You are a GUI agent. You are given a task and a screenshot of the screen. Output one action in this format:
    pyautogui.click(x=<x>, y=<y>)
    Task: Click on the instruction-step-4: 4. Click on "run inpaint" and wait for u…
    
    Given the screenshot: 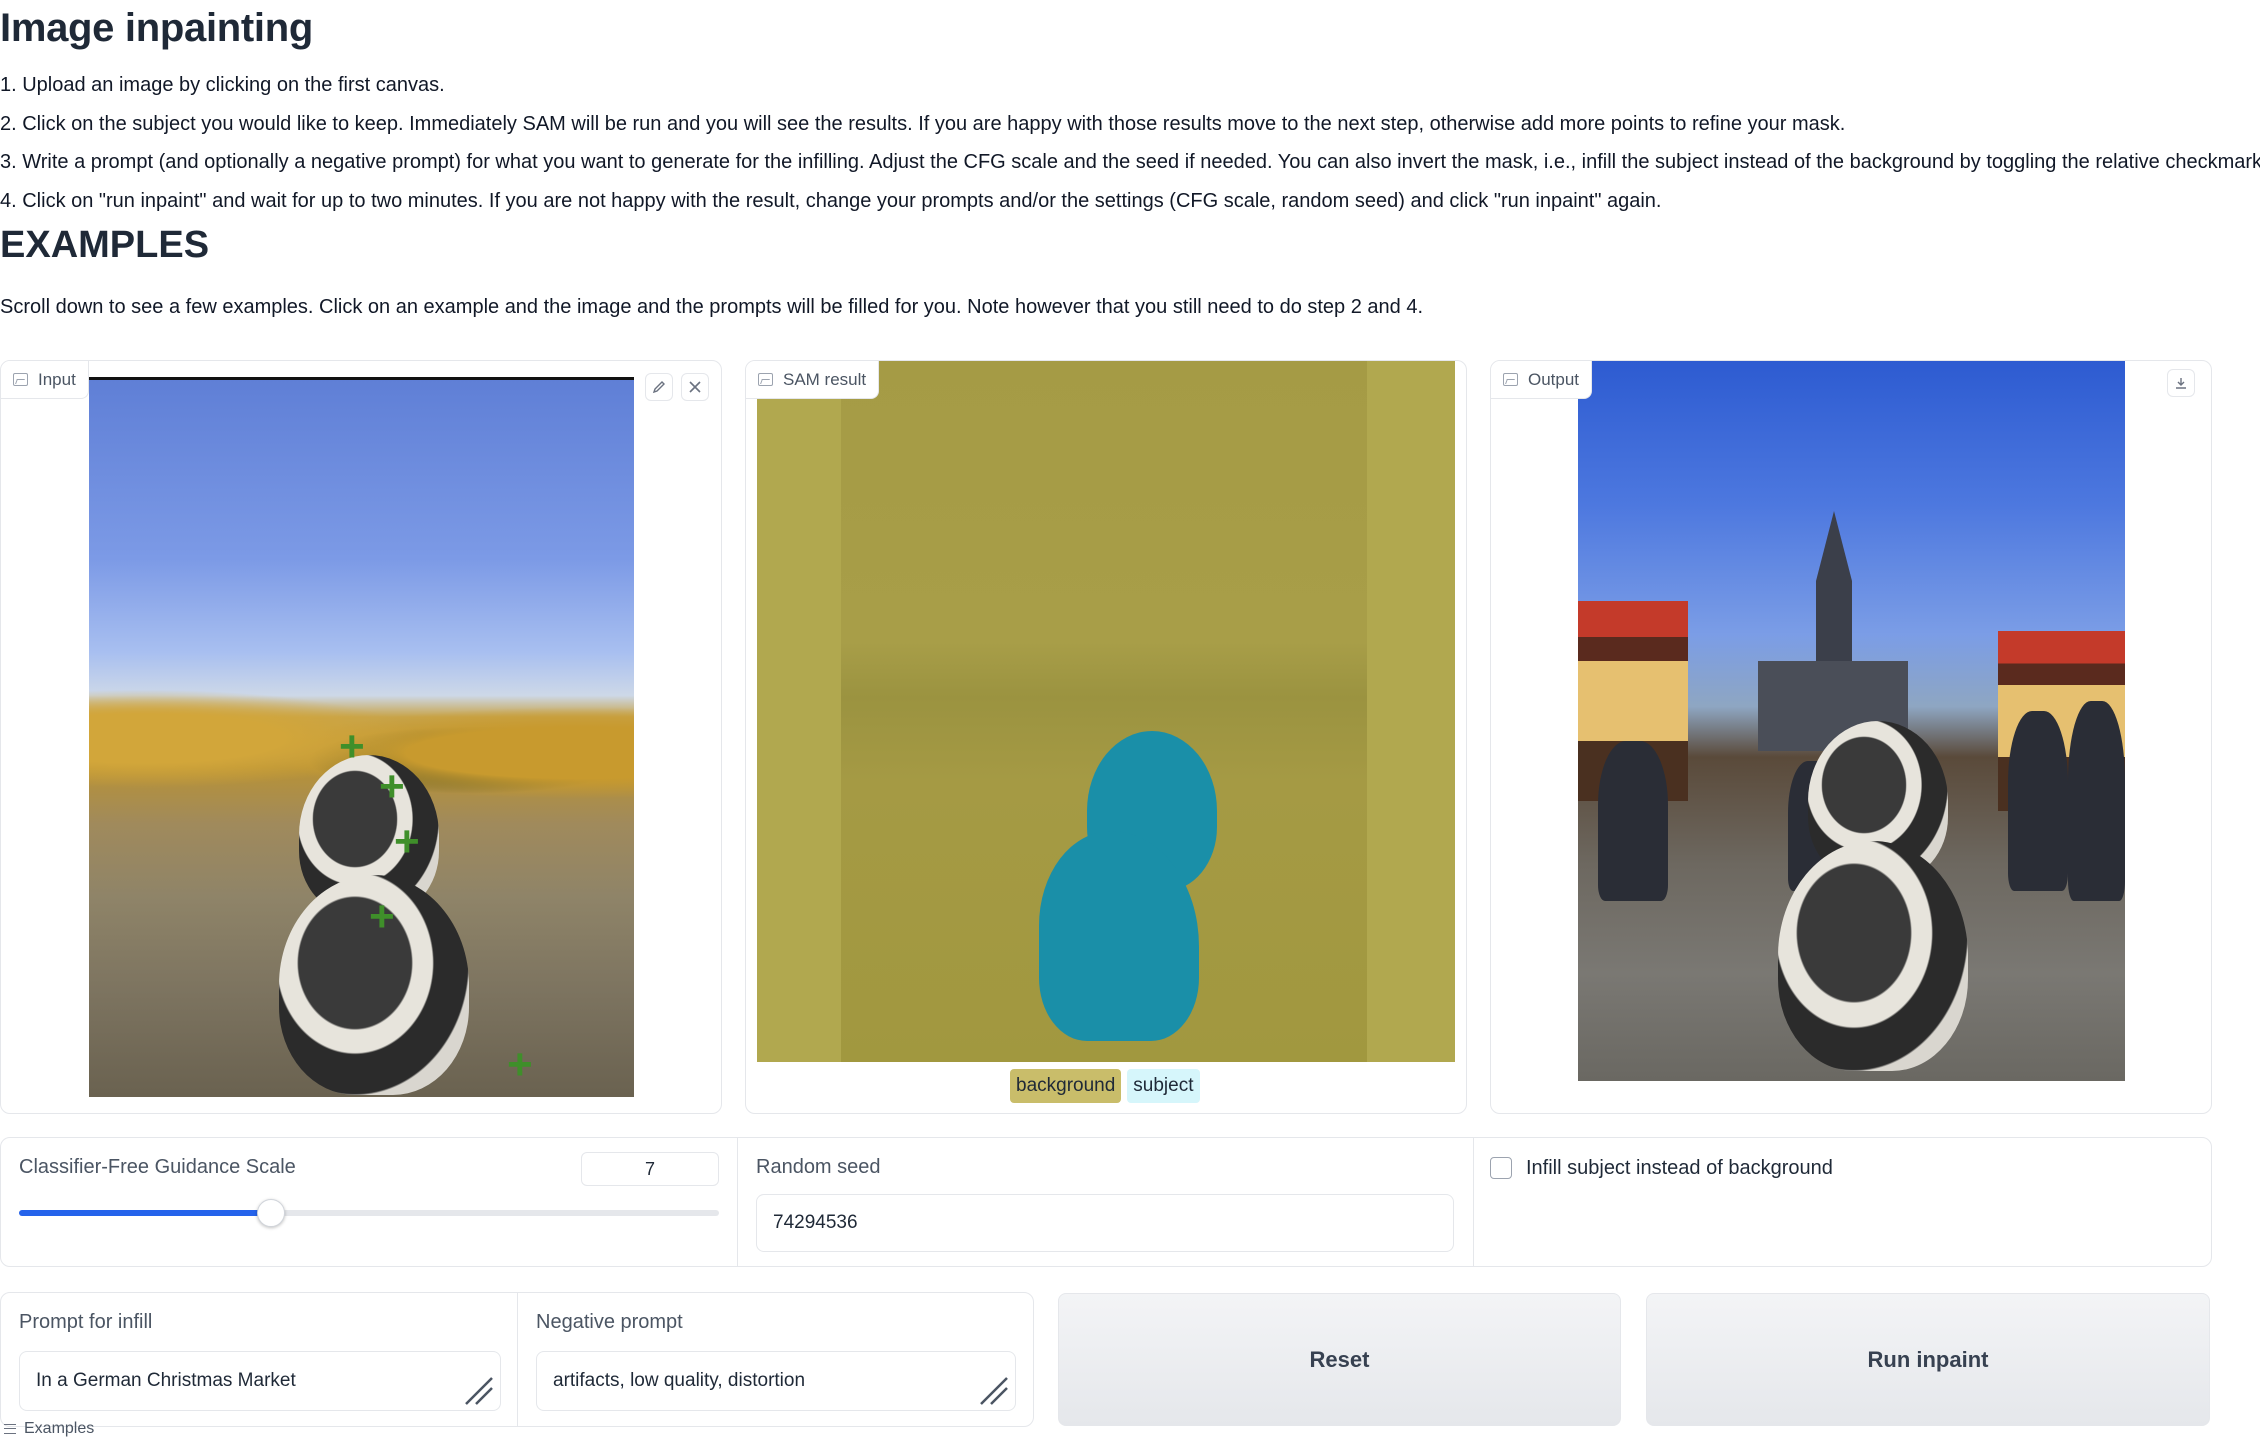 What is the action you would take?
    pyautogui.click(x=831, y=200)
    